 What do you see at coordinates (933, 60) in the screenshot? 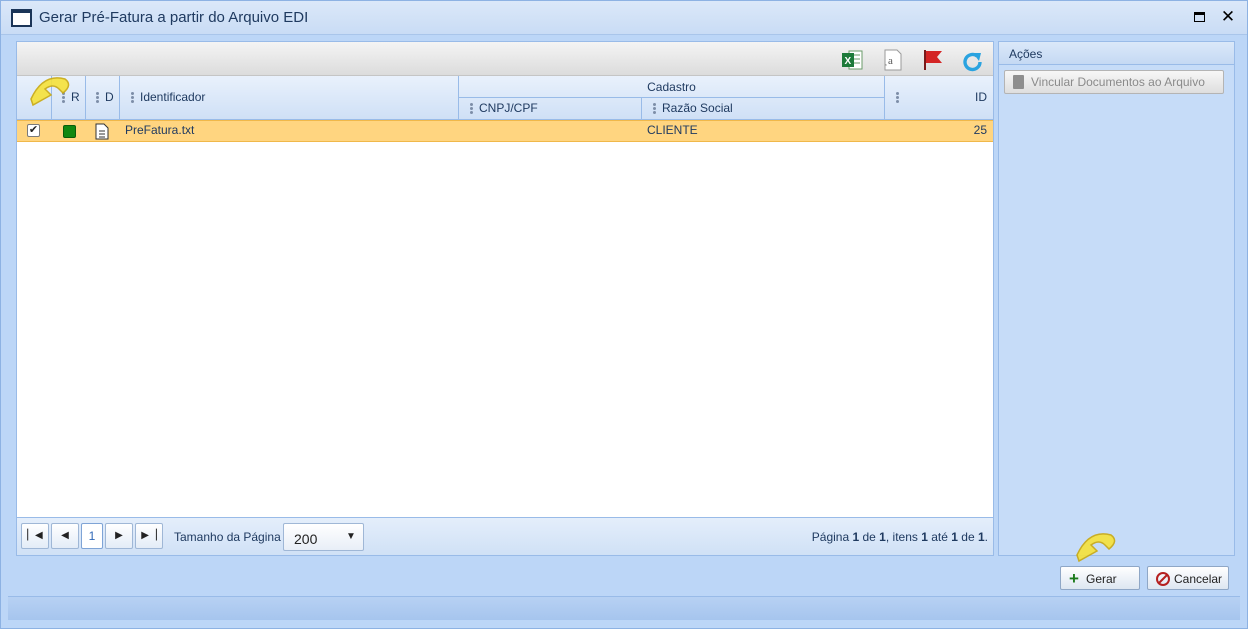
I see `flag-icon` at bounding box center [933, 60].